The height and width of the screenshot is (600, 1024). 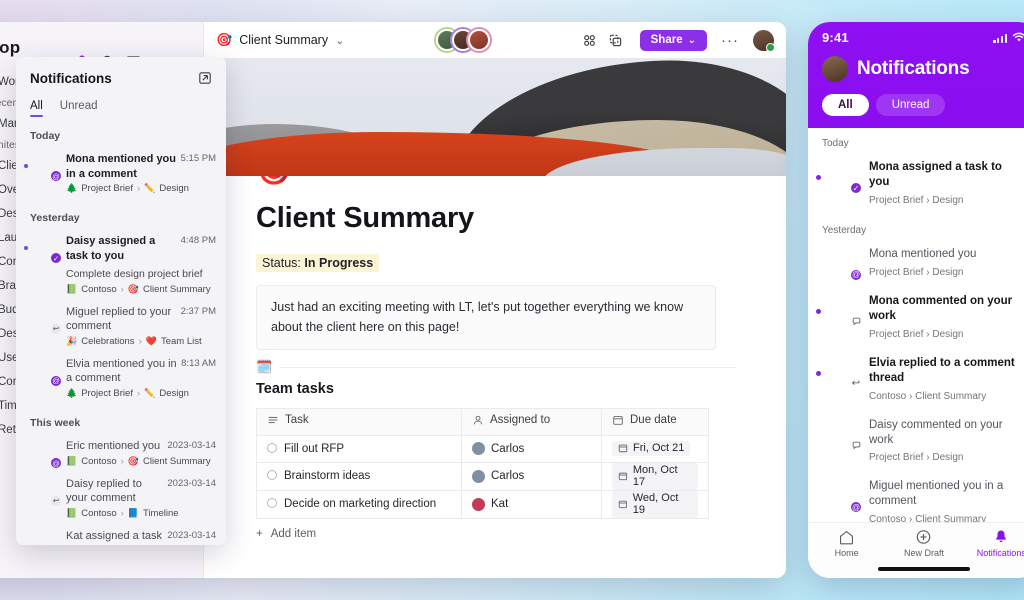 I want to click on collaborator-avatars, so click(x=462, y=40).